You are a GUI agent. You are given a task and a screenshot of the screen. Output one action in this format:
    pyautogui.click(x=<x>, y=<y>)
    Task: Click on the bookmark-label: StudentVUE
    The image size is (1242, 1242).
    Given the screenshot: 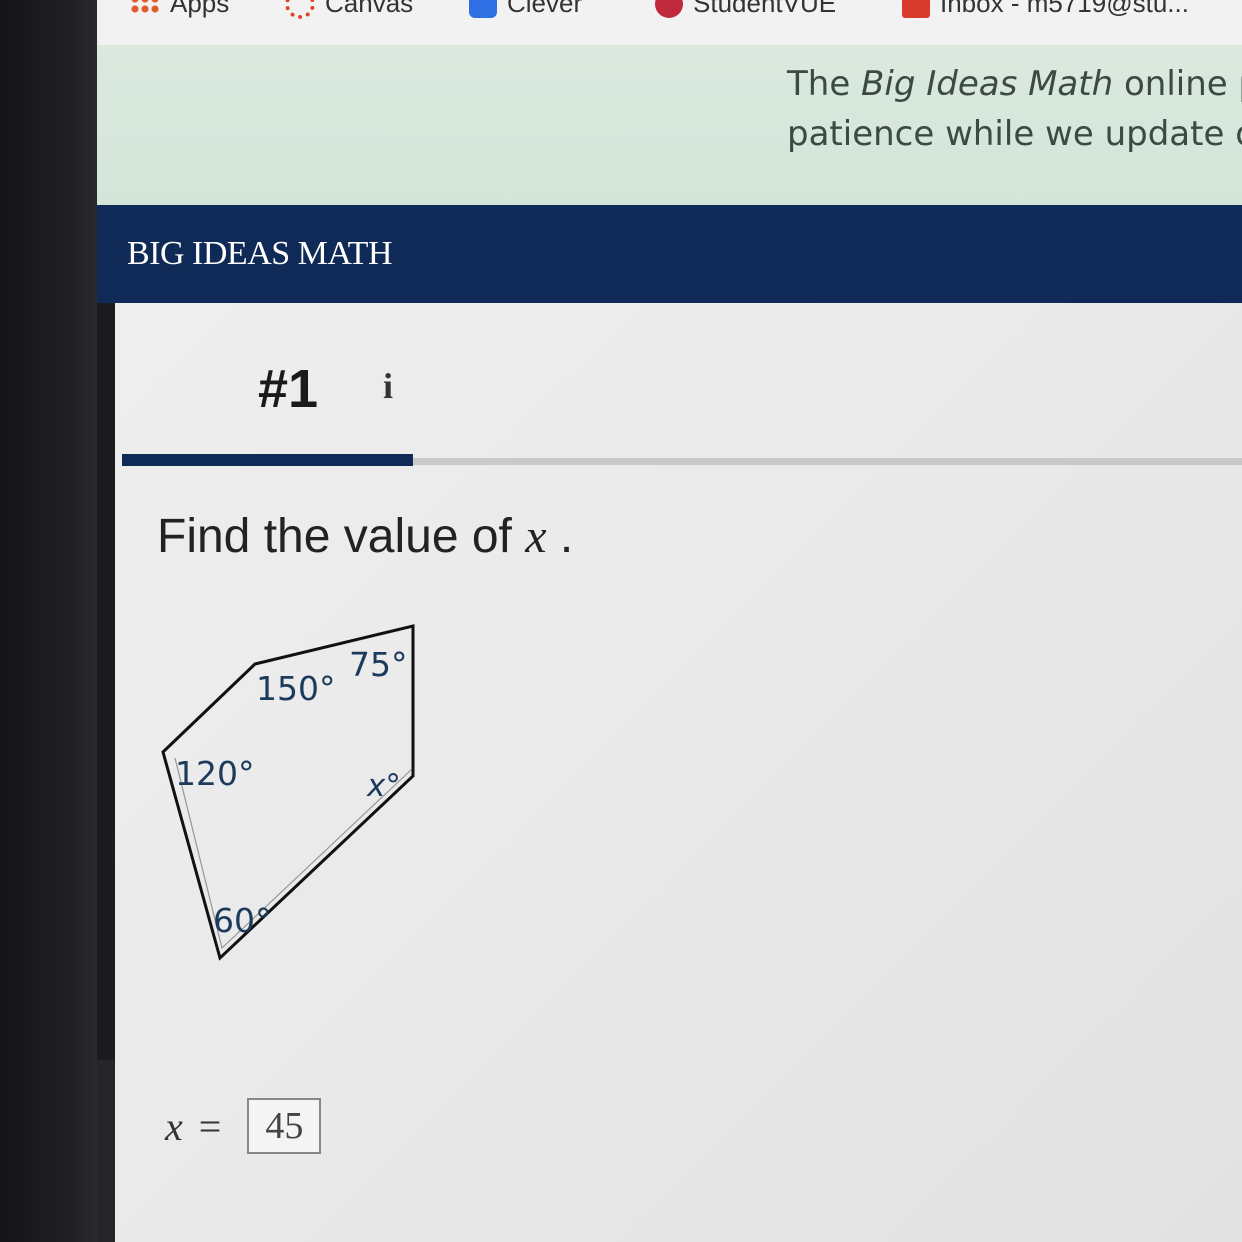 What is the action you would take?
    pyautogui.click(x=765, y=9)
    